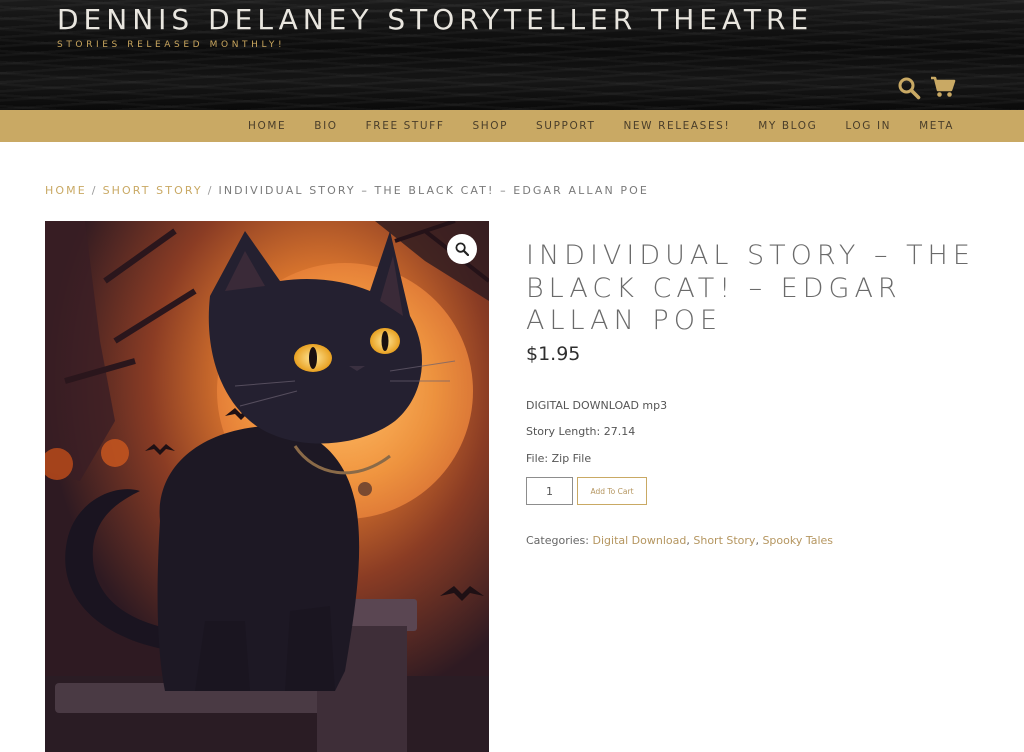 This screenshot has height=752, width=1024. What do you see at coordinates (462, 249) in the screenshot?
I see `magnifier-zoom-icon` at bounding box center [462, 249].